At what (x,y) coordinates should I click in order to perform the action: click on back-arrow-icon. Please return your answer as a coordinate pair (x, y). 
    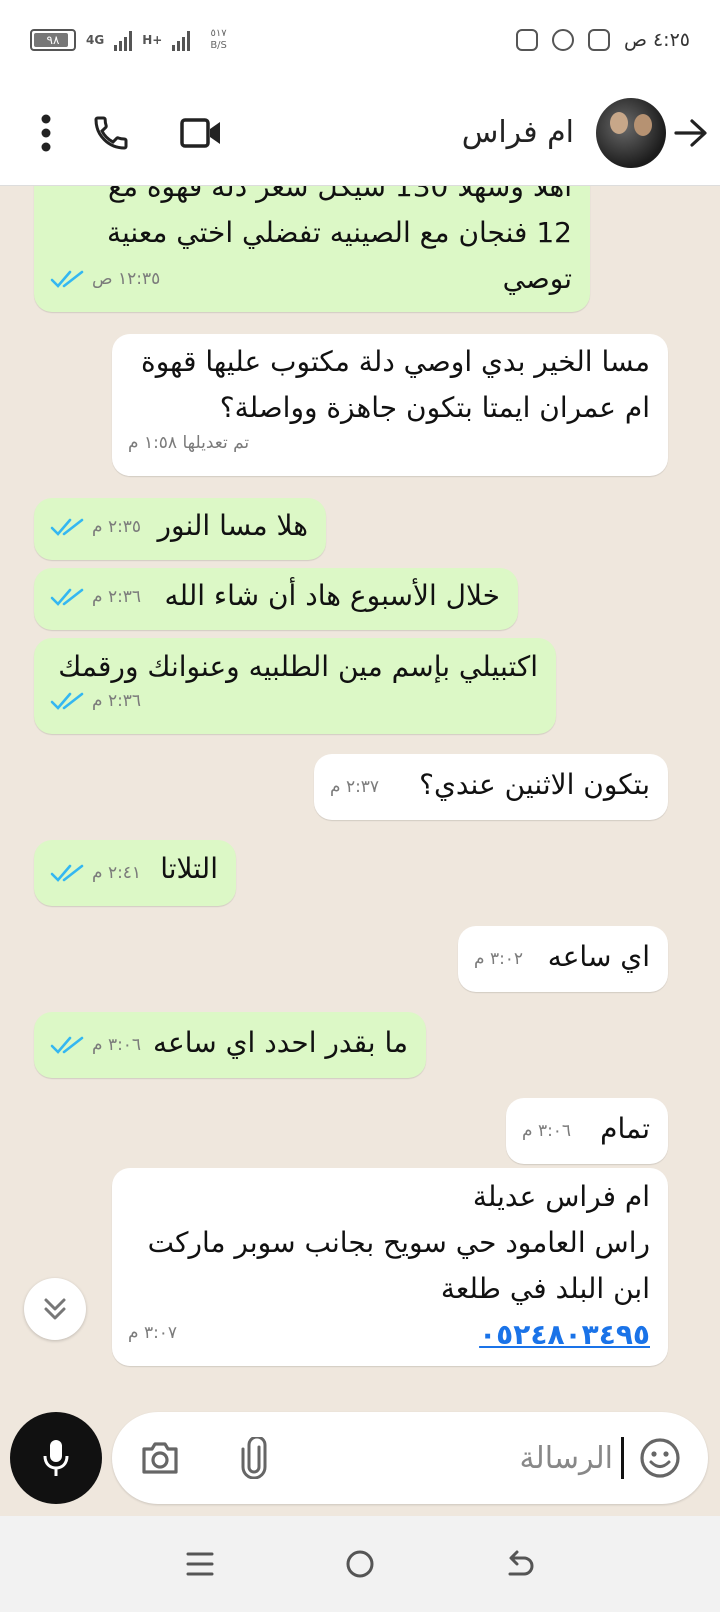
    Looking at the image, I should click on (521, 1563).